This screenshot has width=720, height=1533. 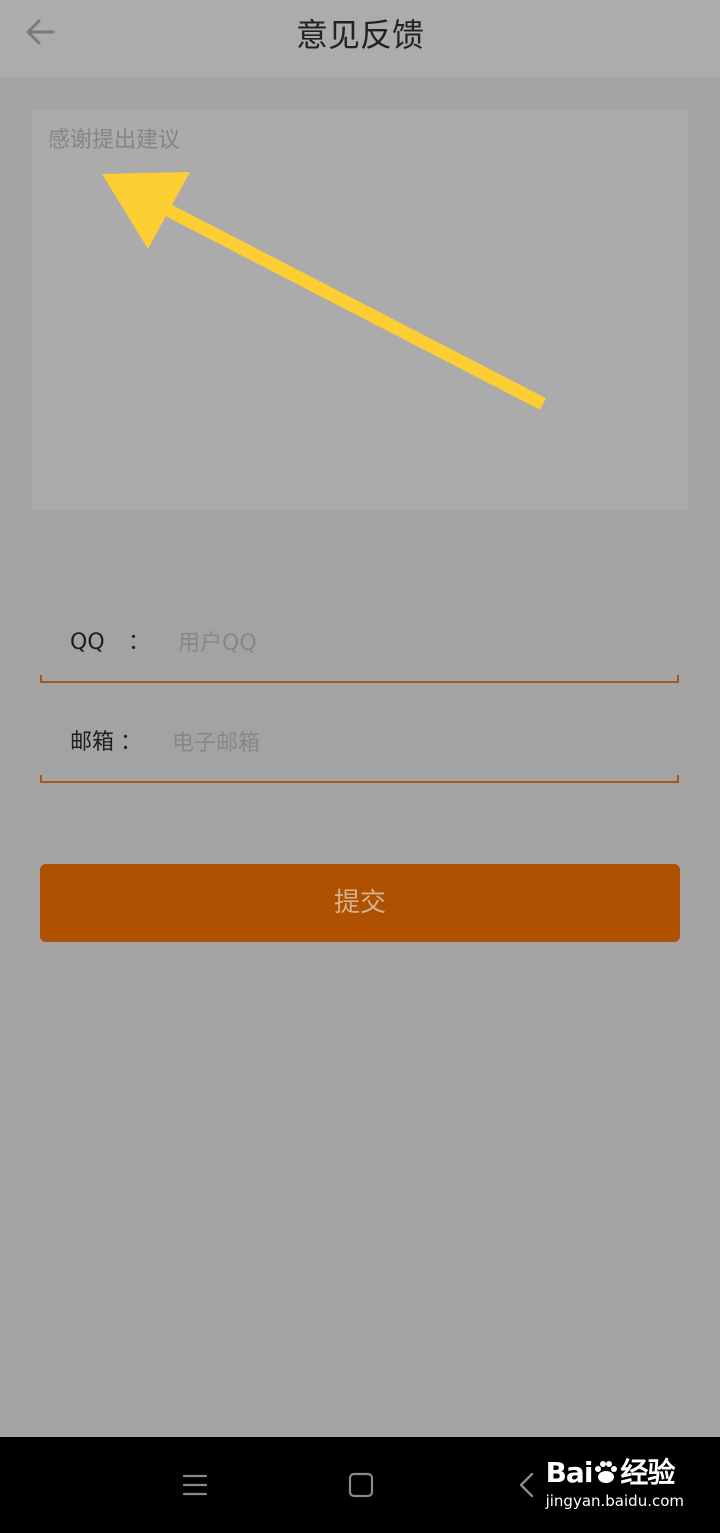 What do you see at coordinates (647, 1472) in the screenshot?
I see `watermark-brand-right: 经验` at bounding box center [647, 1472].